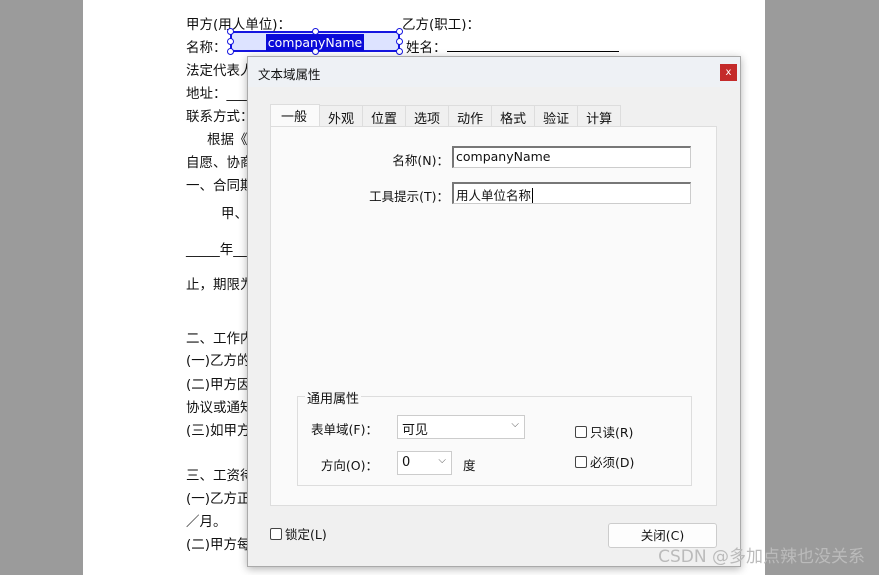 The image size is (879, 575). Describe the element at coordinates (406, 462) in the screenshot. I see `orientation-value: 0` at that location.